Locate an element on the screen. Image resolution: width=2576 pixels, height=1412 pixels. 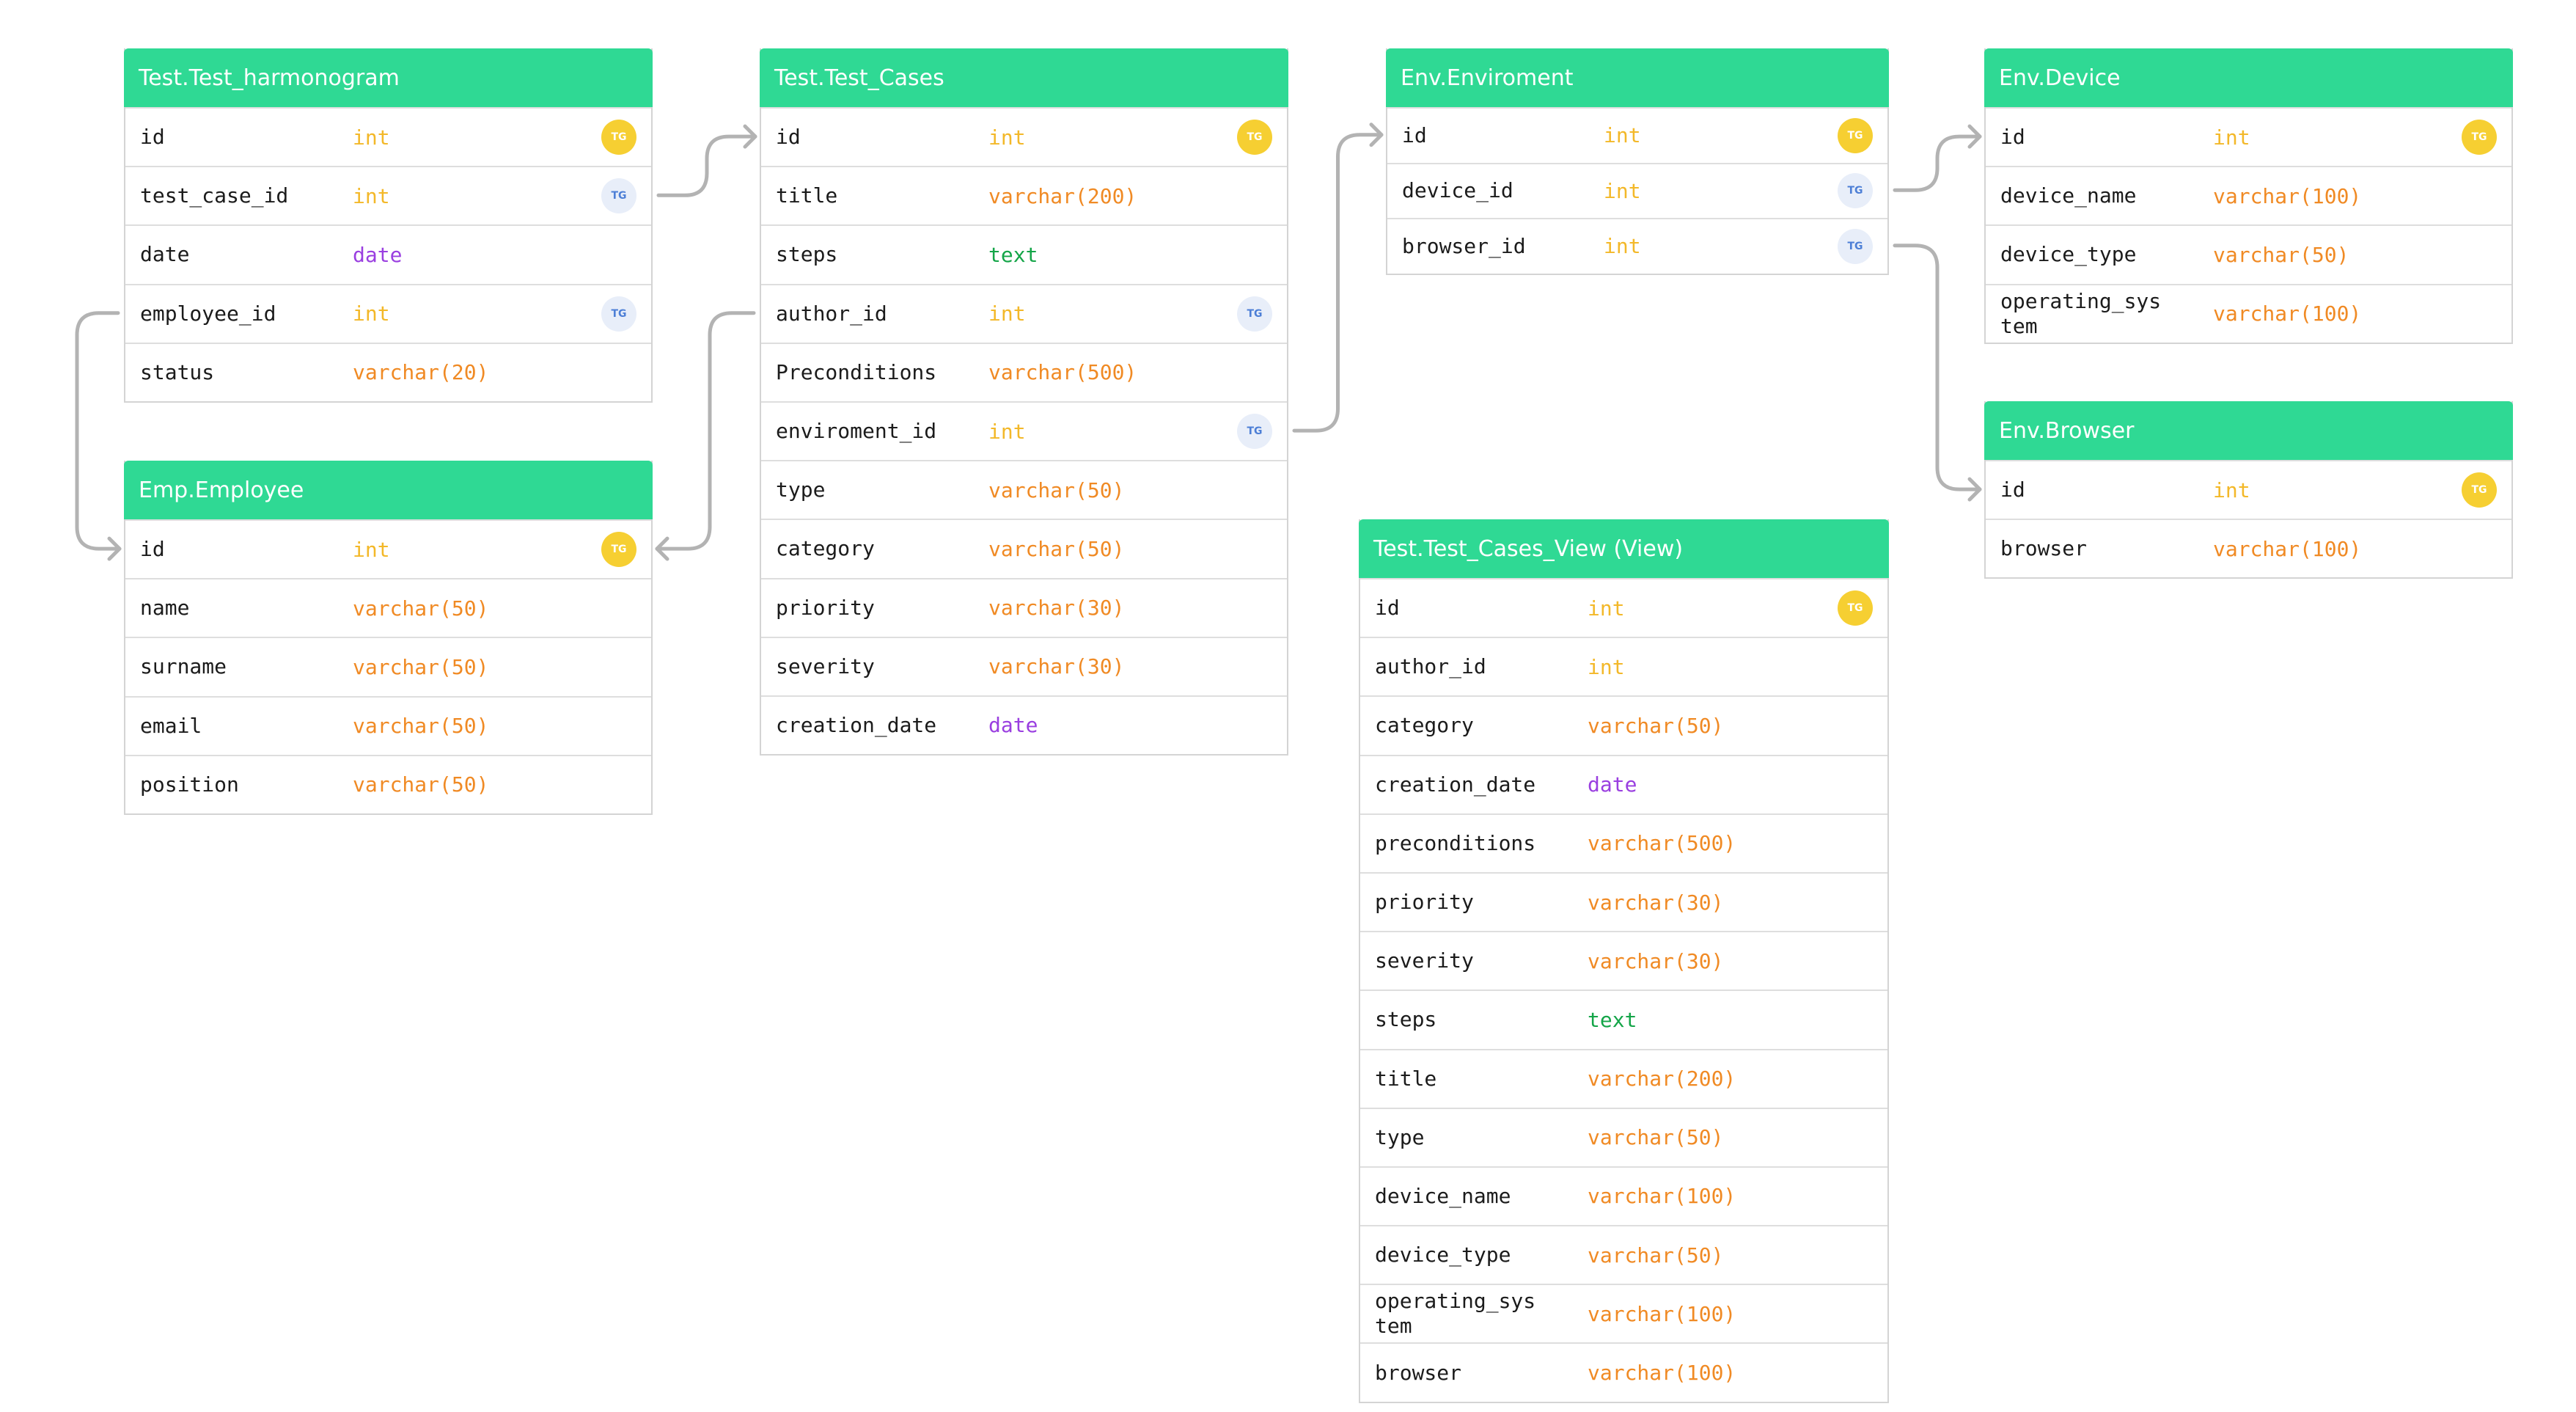
field-row: author_id int is located at coordinates (1623, 666).